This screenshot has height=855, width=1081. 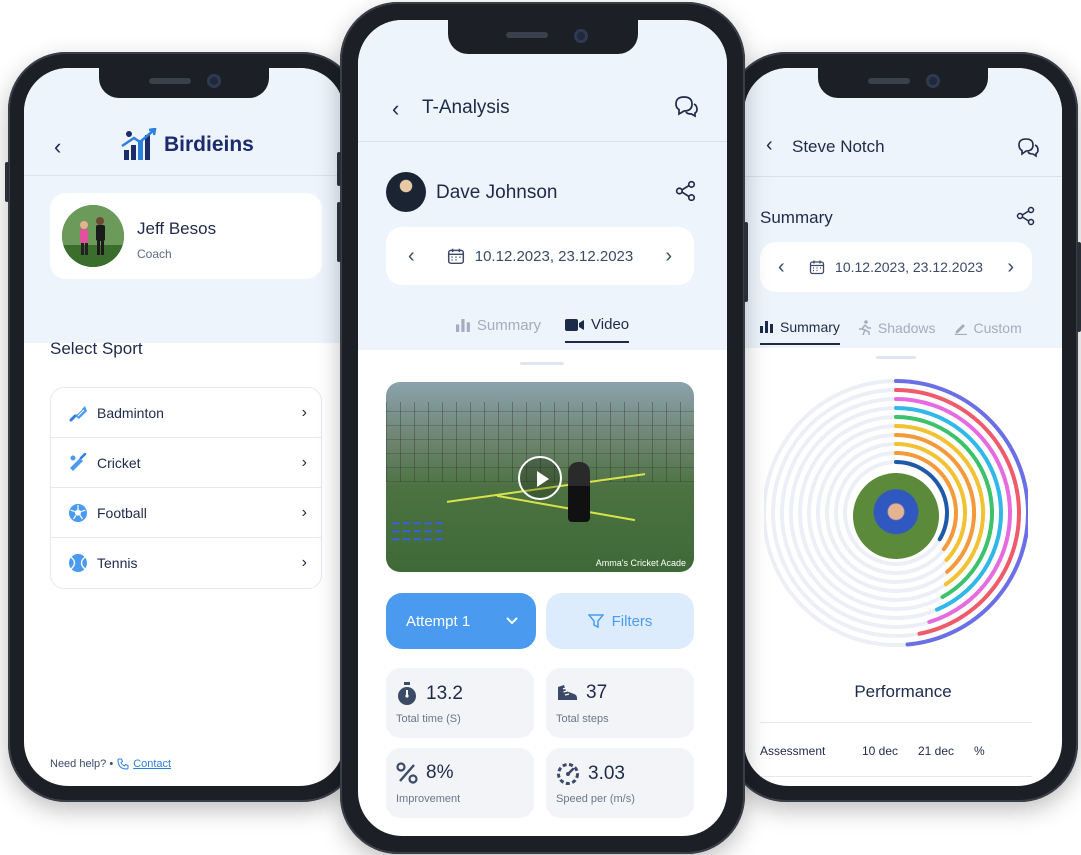 I want to click on filter-icon, so click(x=595, y=621).